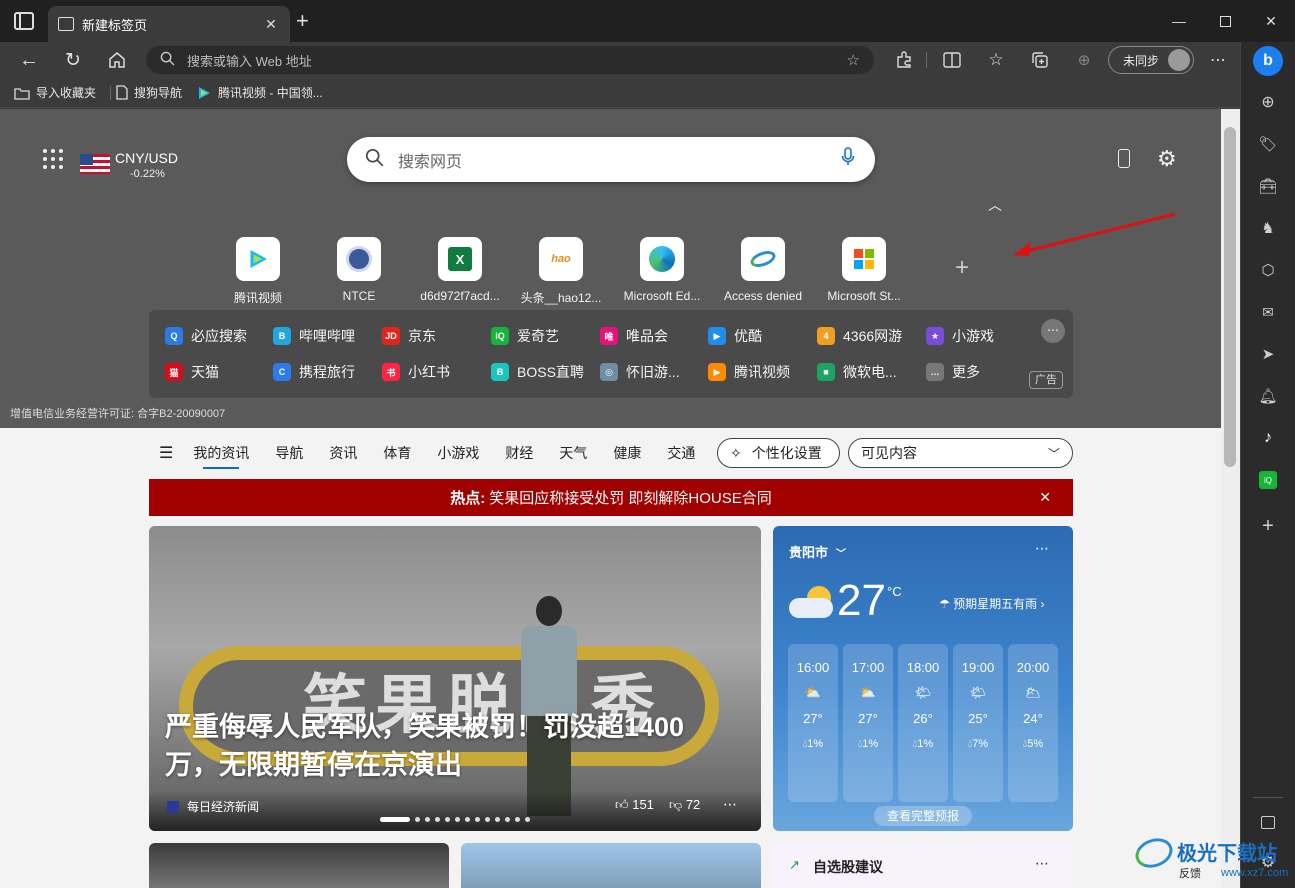 The width and height of the screenshot is (1295, 888). Describe the element at coordinates (1268, 186) in the screenshot. I see `tools-icon: 🧰︎` at that location.